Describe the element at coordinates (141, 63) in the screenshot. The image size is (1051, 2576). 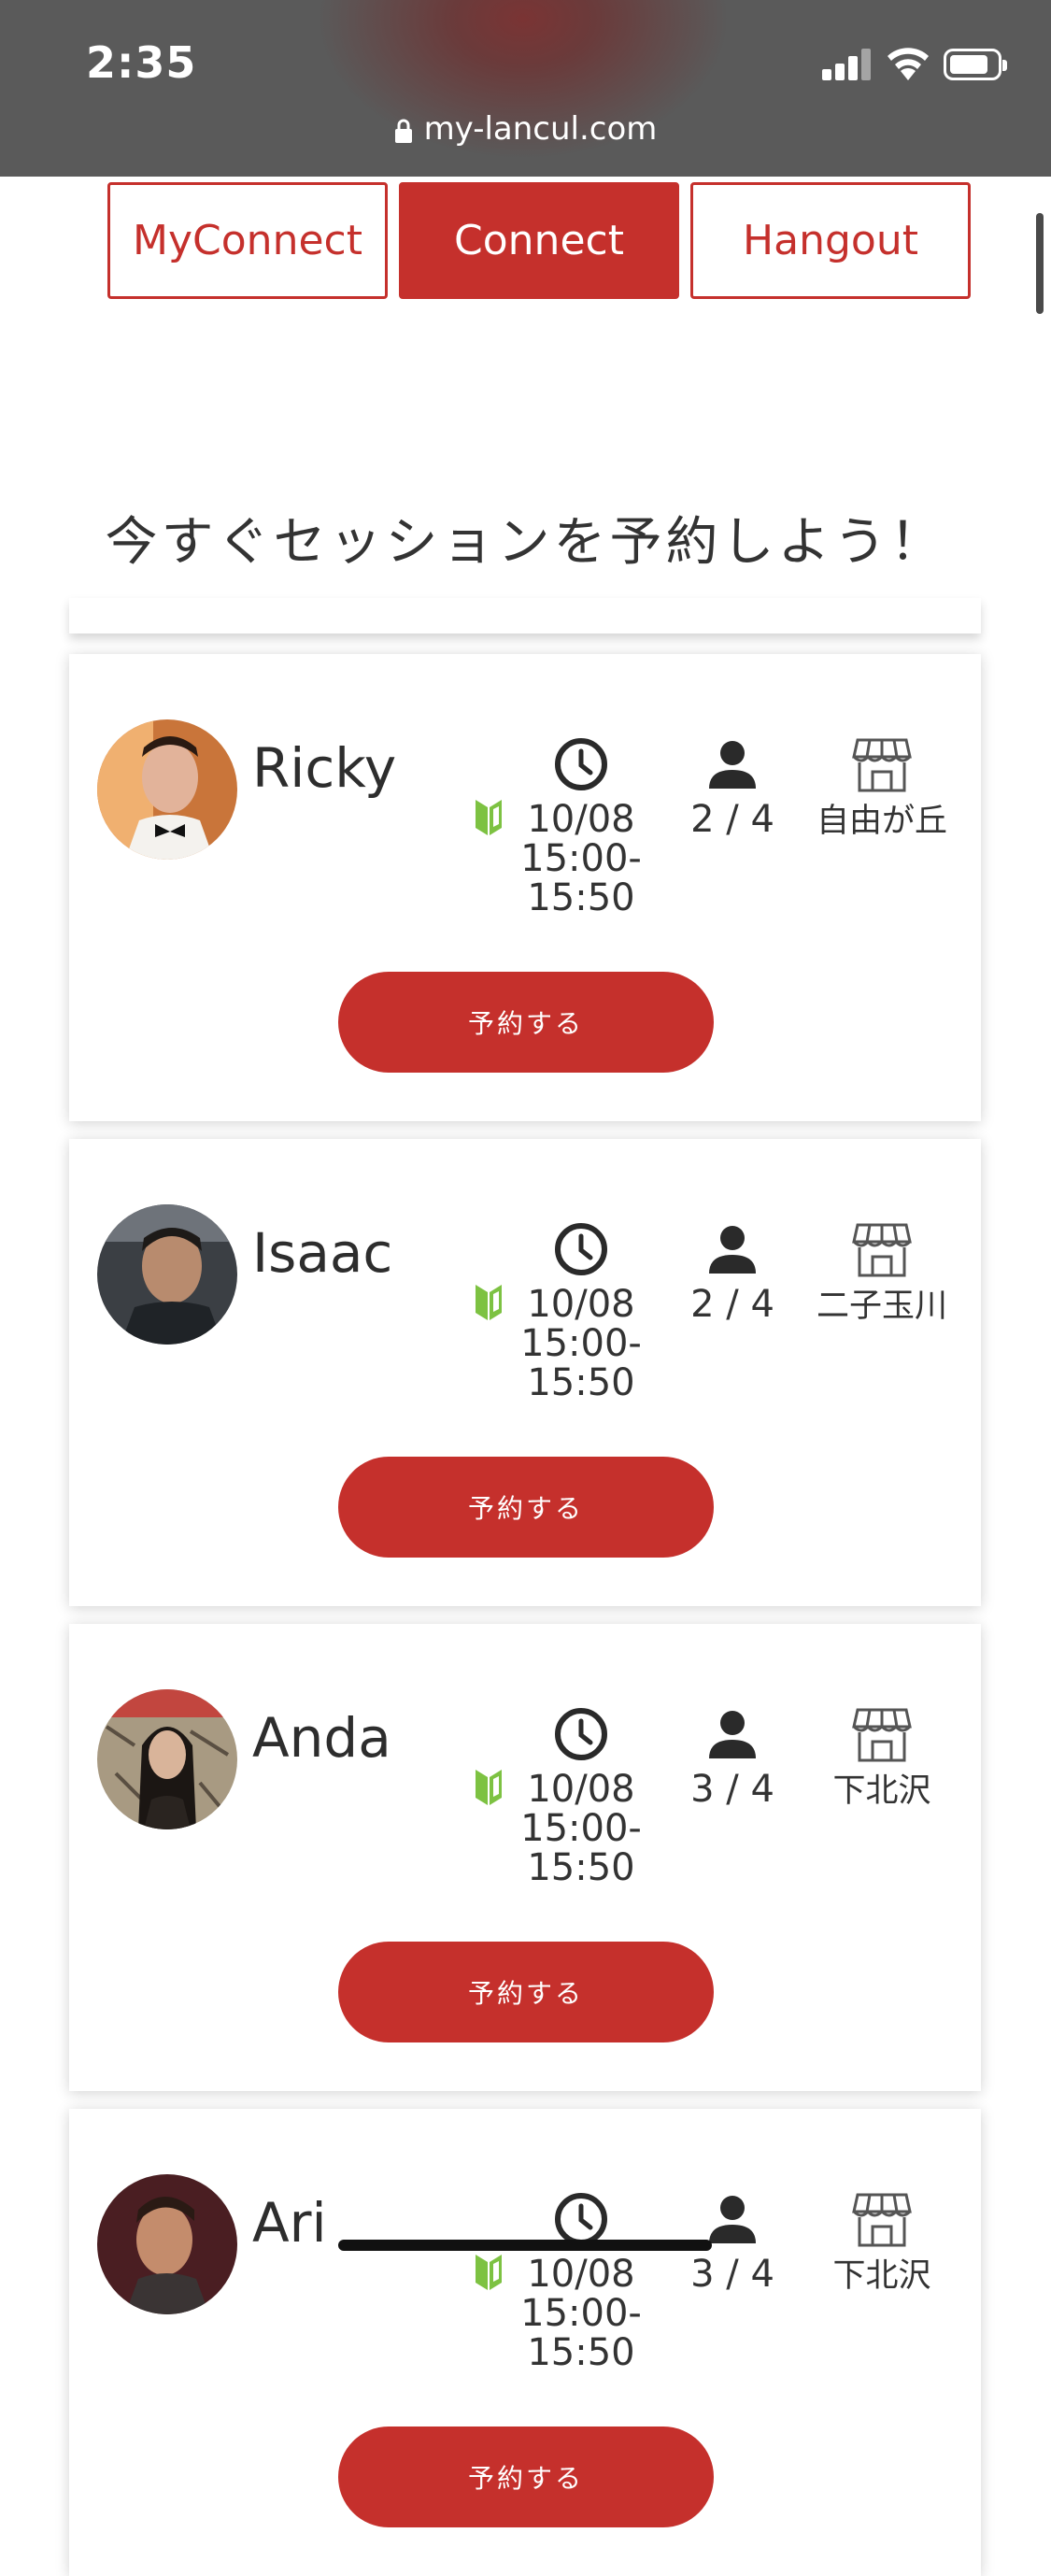
I see `status-time: 2:35` at that location.